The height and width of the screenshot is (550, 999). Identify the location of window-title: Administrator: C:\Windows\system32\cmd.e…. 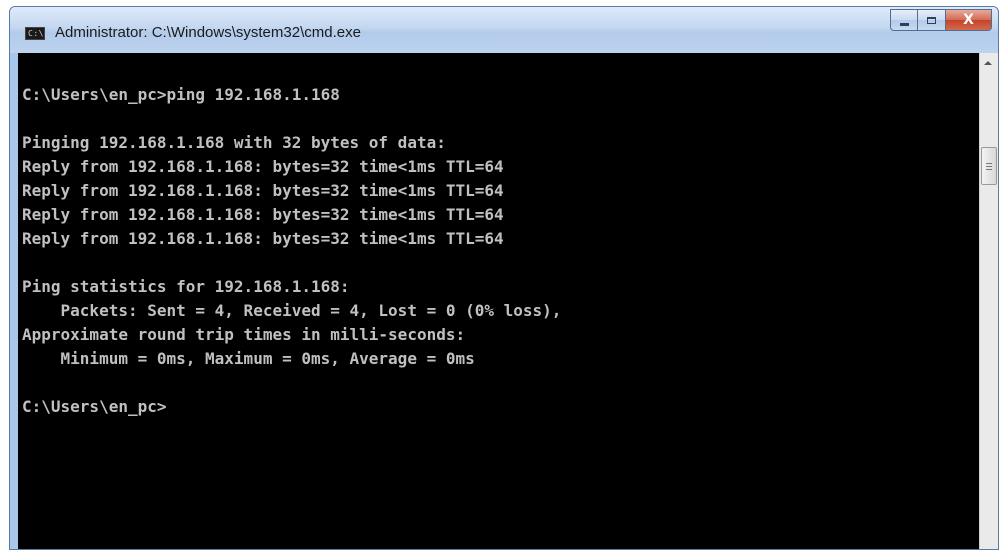
(208, 32).